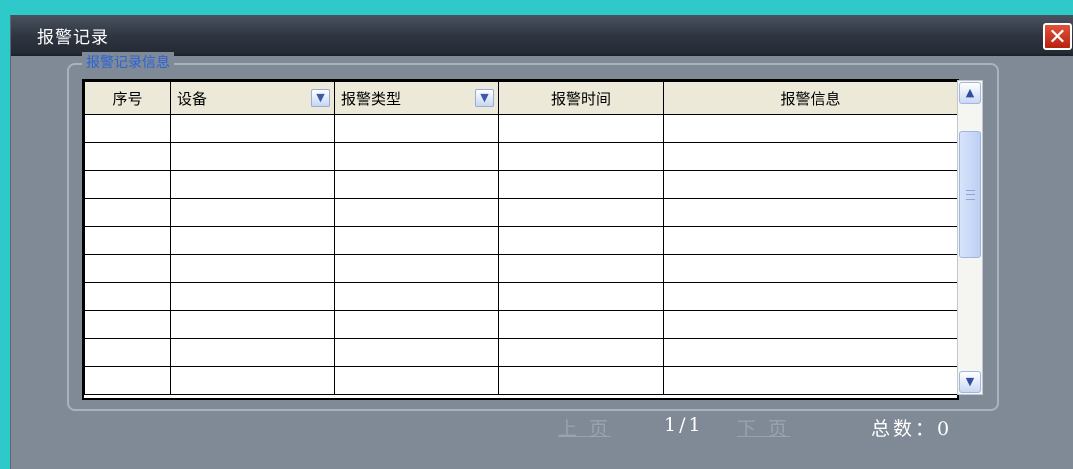 The image size is (1073, 469). I want to click on scroll-up-button: ▲, so click(970, 93).